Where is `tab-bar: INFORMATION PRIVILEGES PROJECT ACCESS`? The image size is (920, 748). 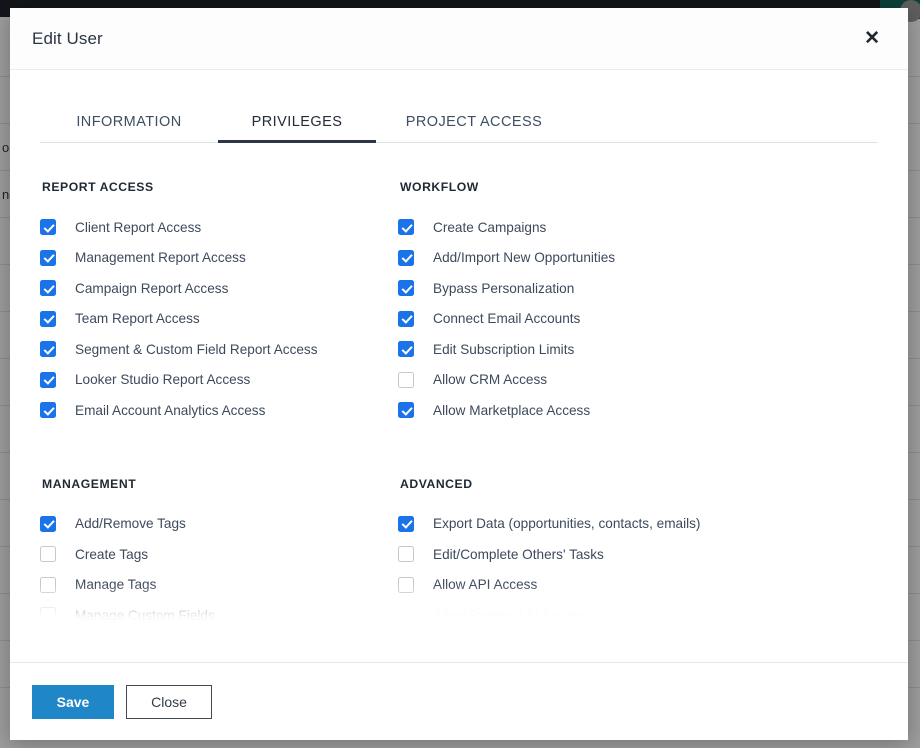 tab-bar: INFORMATION PRIVILEGES PROJECT ACCESS is located at coordinates (459, 124).